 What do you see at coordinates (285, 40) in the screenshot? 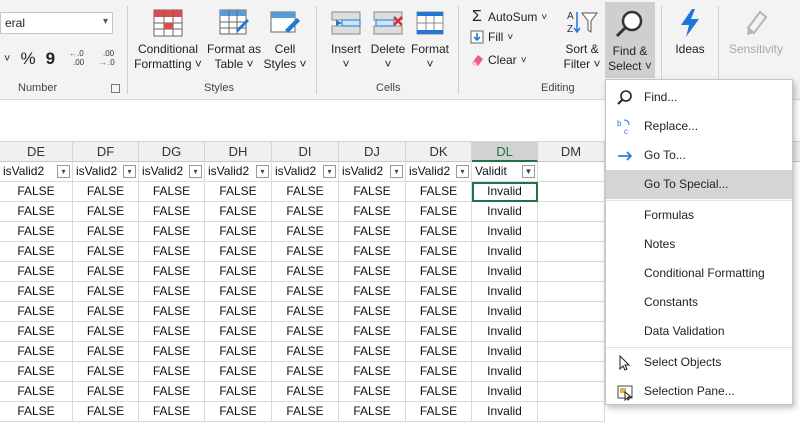
I see `cell-styles-button: Cell Styles ˅` at bounding box center [285, 40].